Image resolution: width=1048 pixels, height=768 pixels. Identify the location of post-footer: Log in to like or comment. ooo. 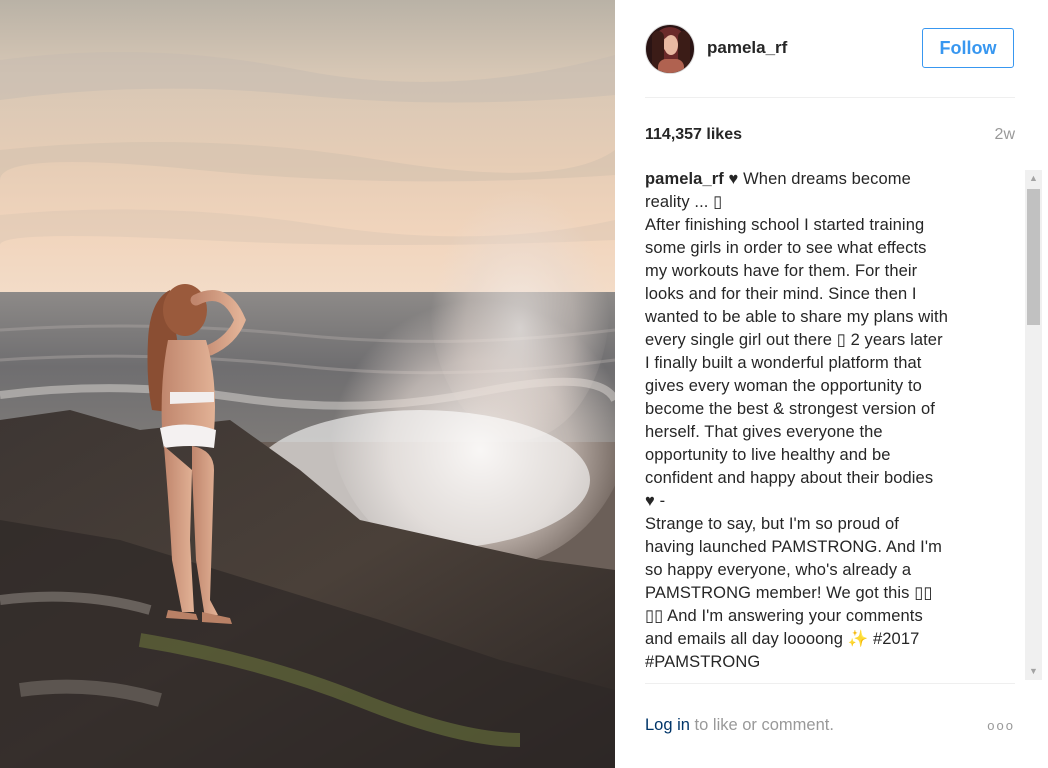
(830, 725).